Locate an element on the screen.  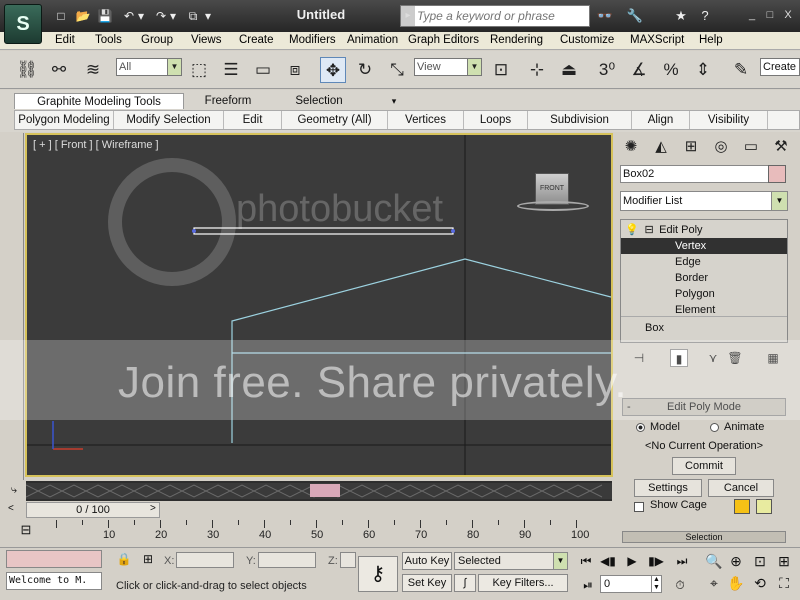
object-color-swatch is located at coordinates (777, 174).